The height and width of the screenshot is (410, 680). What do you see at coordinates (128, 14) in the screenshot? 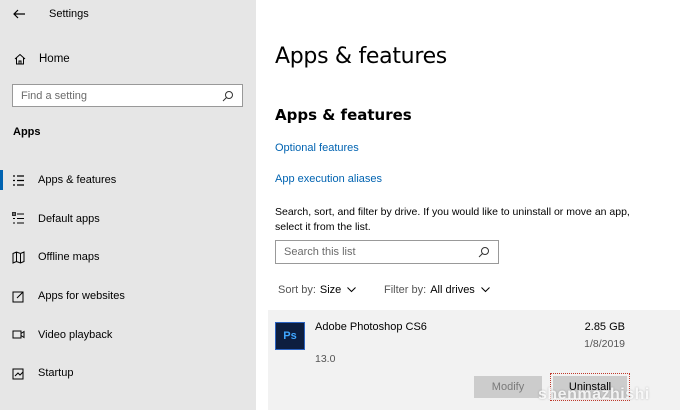
I see `title-bar: Settings` at bounding box center [128, 14].